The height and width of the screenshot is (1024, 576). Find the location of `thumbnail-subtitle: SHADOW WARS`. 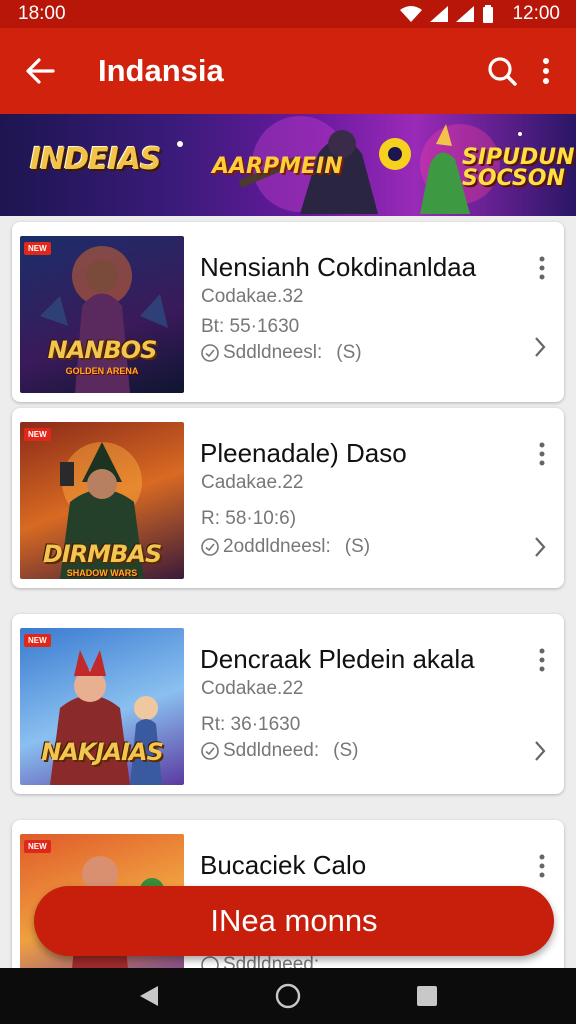

thumbnail-subtitle: SHADOW WARS is located at coordinates (102, 573).